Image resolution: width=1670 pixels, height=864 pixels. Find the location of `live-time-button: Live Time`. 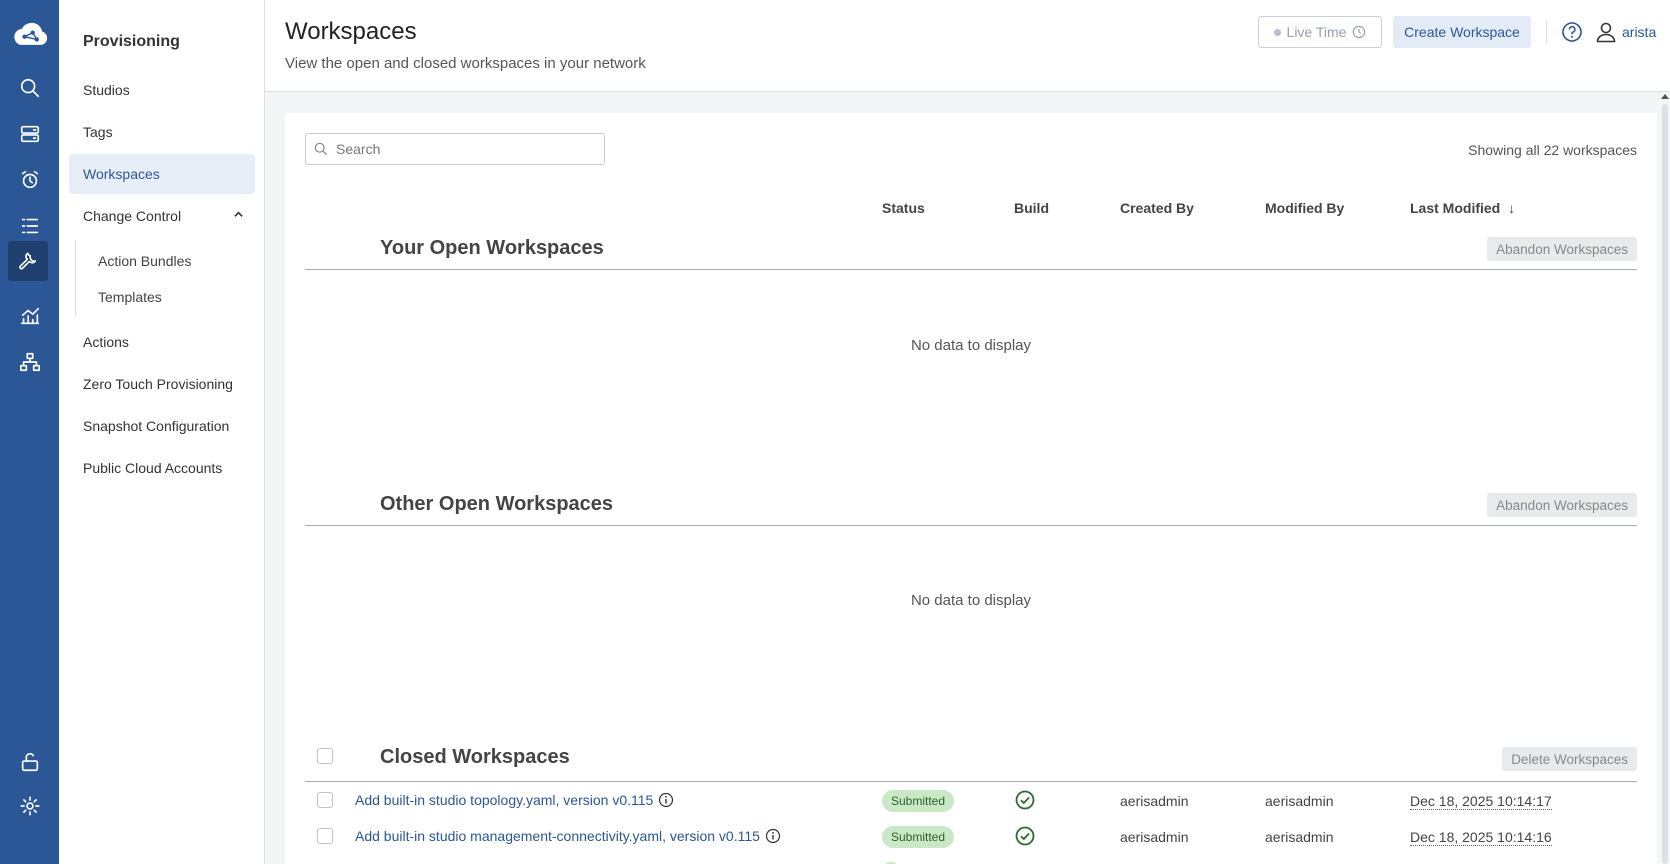

live-time-button: Live Time is located at coordinates (1320, 32).